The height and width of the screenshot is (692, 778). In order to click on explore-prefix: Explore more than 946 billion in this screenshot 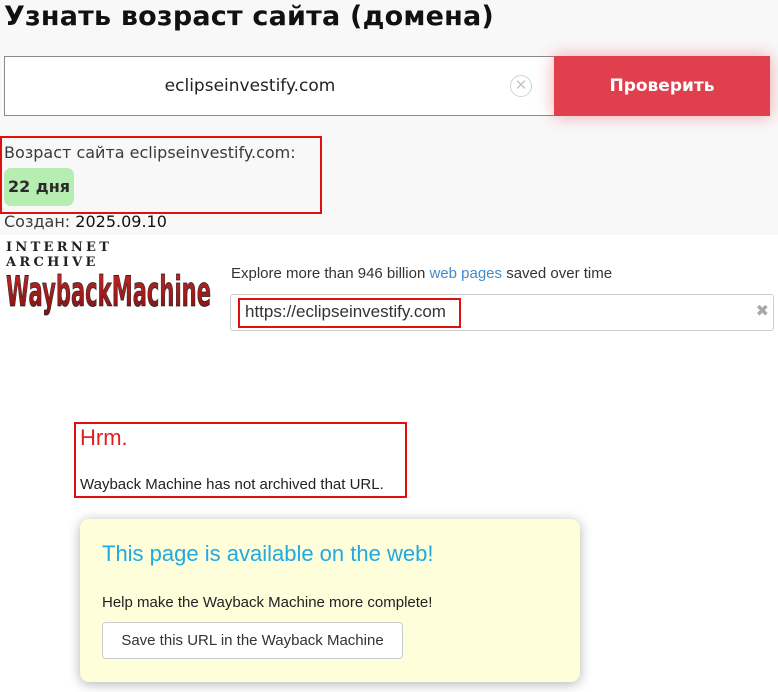, I will do `click(328, 273)`.